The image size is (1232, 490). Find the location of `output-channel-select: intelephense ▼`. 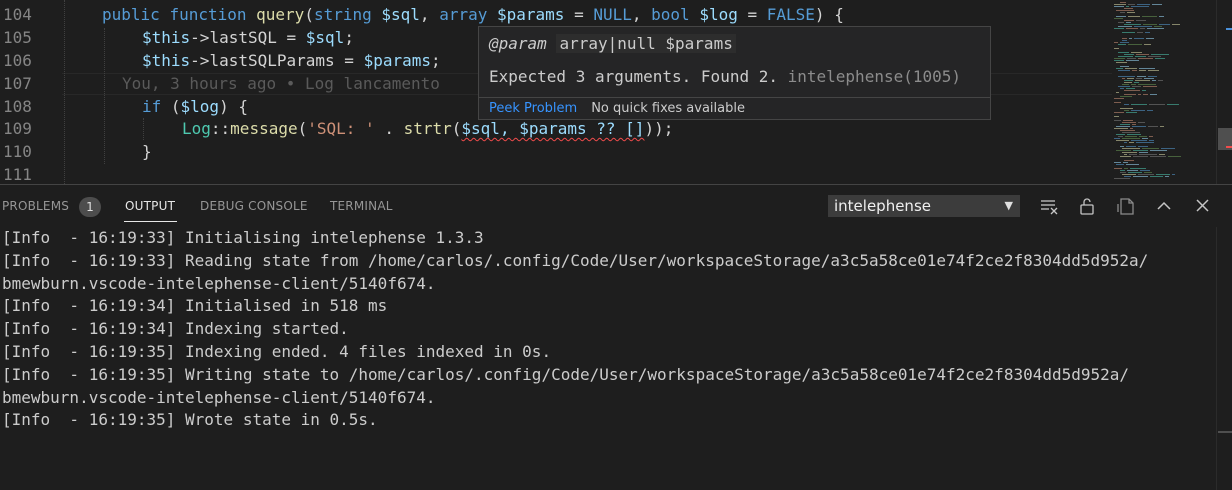

output-channel-select: intelephense ▼ is located at coordinates (924, 206).